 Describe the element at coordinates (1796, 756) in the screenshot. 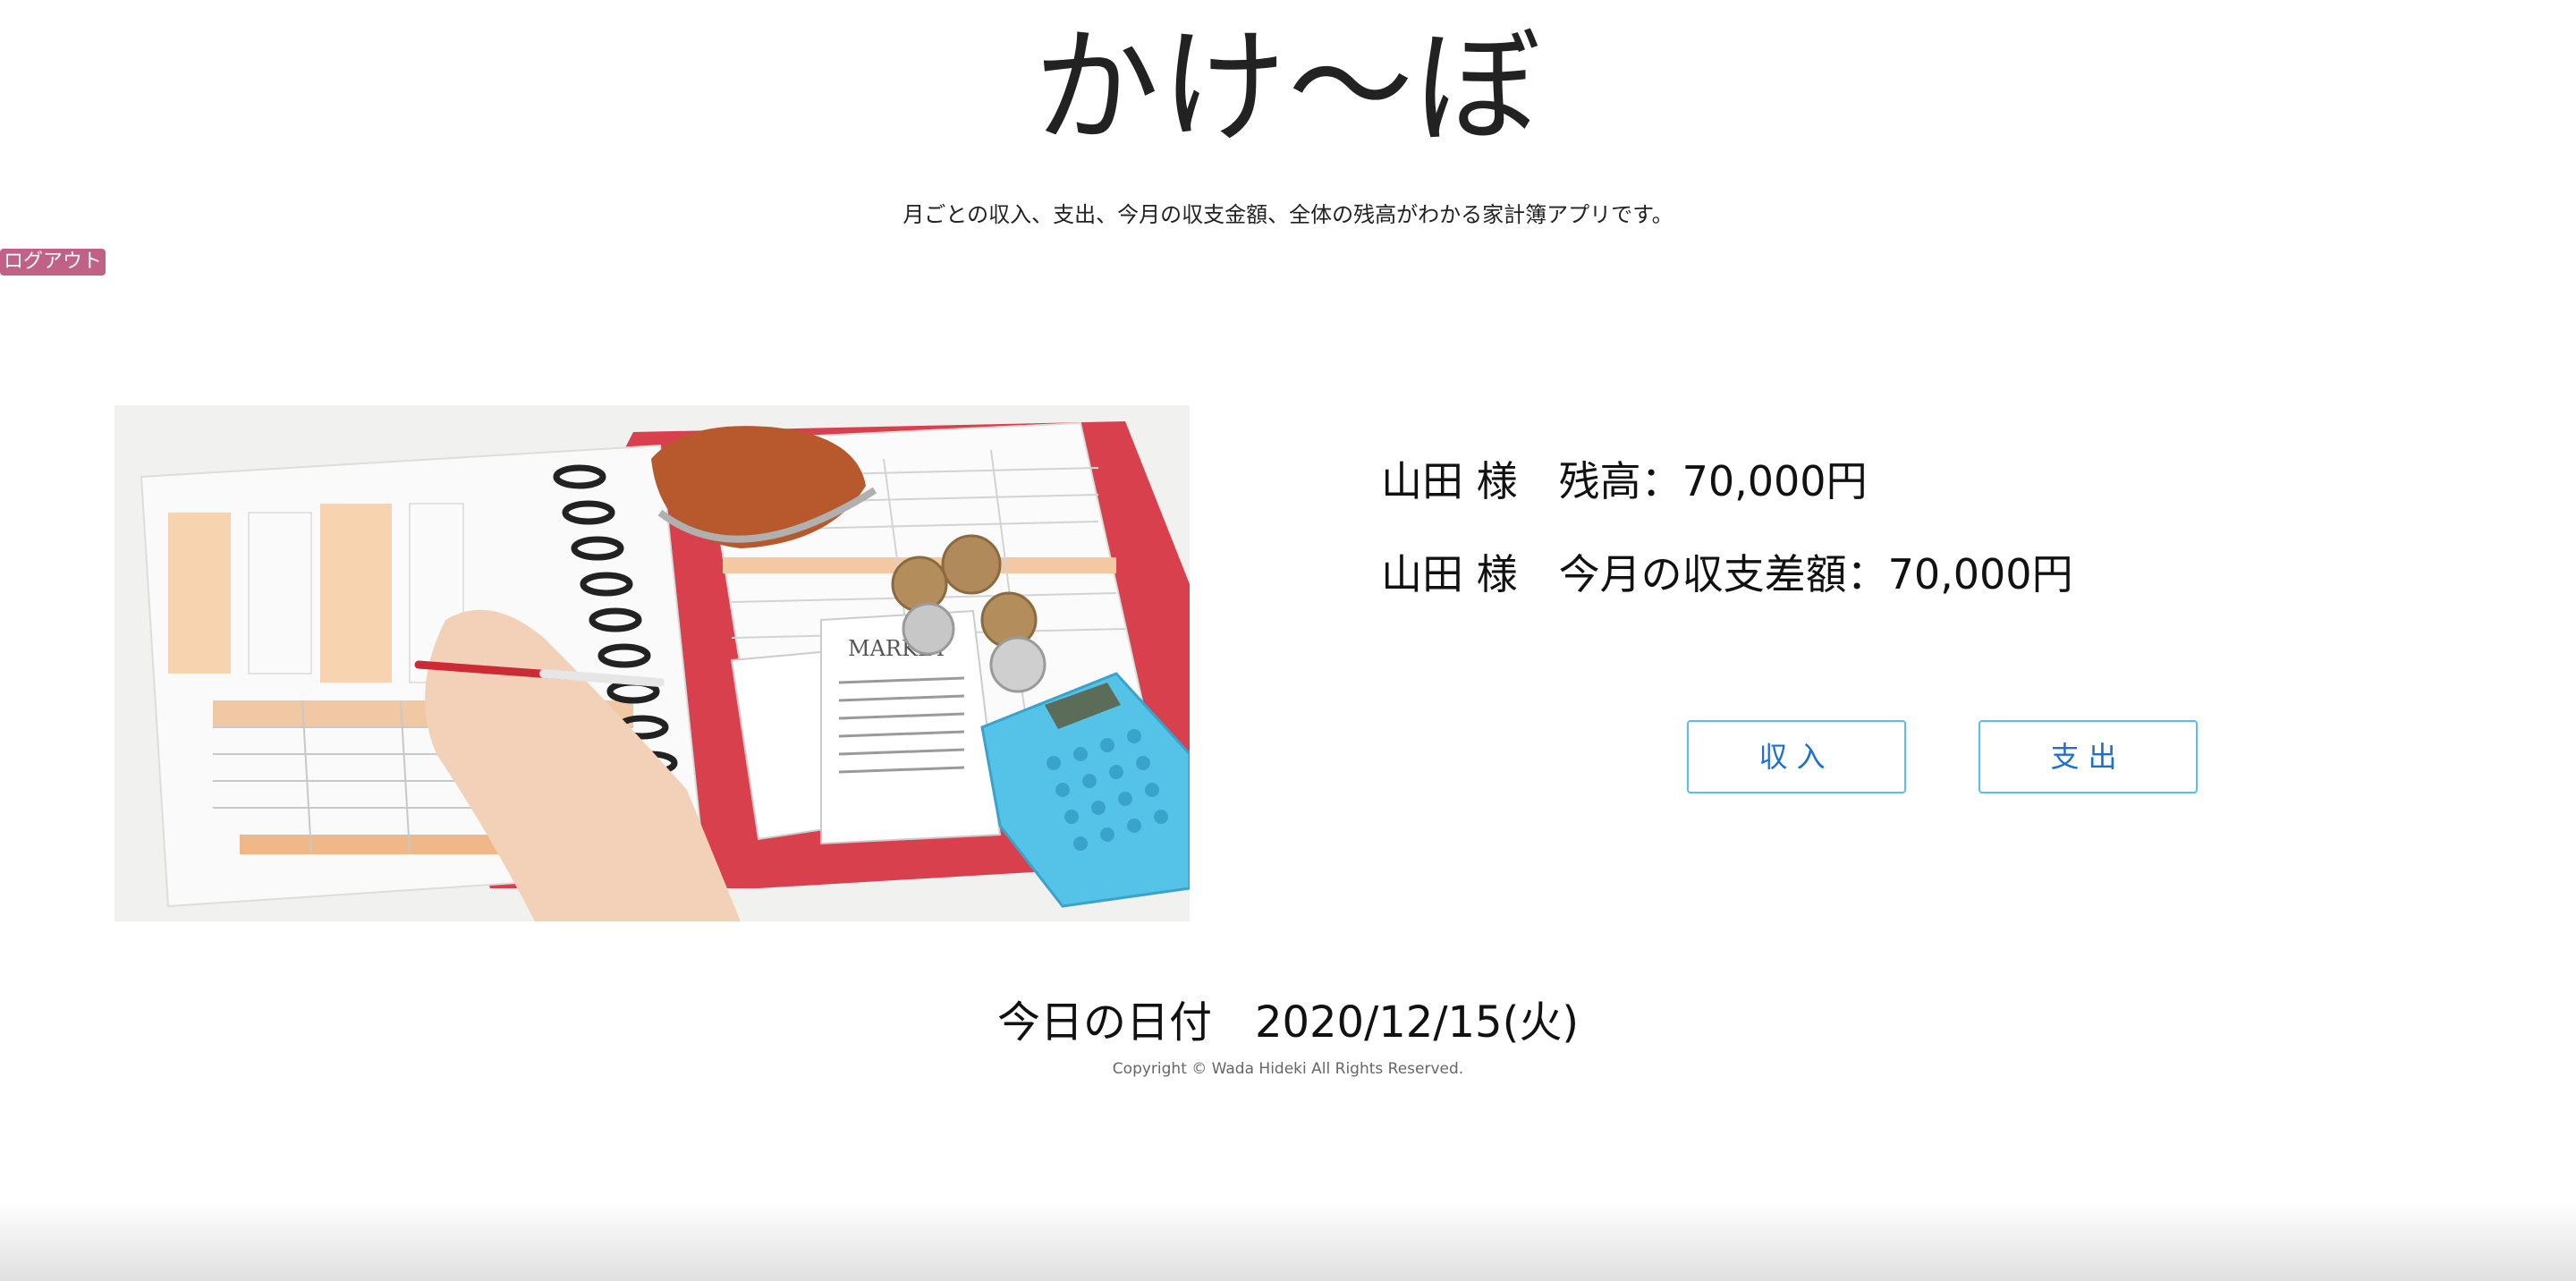

I see `income-button: 収入` at that location.